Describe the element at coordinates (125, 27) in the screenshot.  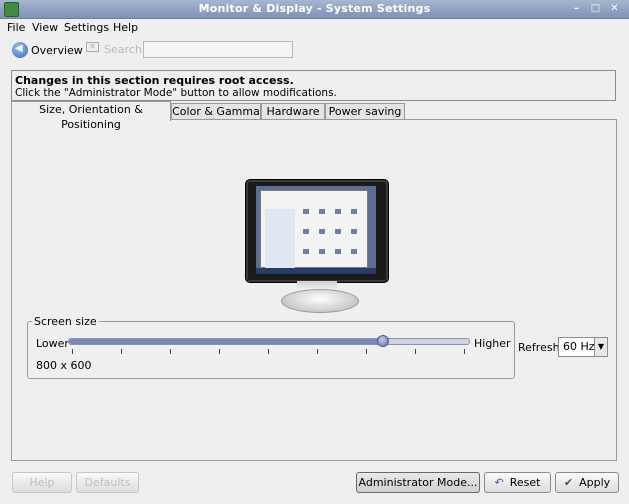
I see `menu-help: Help` at that location.